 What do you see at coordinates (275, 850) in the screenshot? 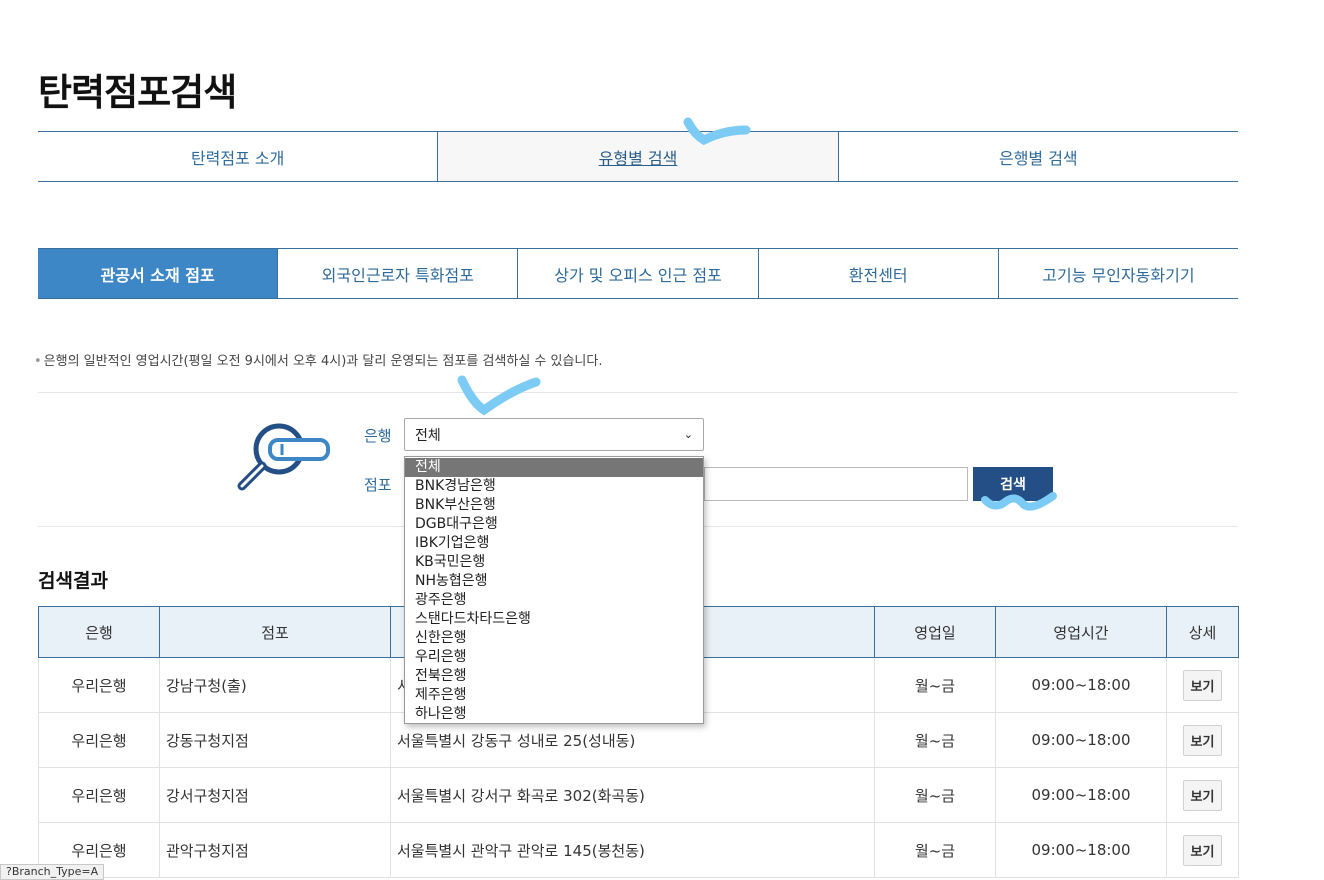
I see `cell-branch: 관악구청지점` at bounding box center [275, 850].